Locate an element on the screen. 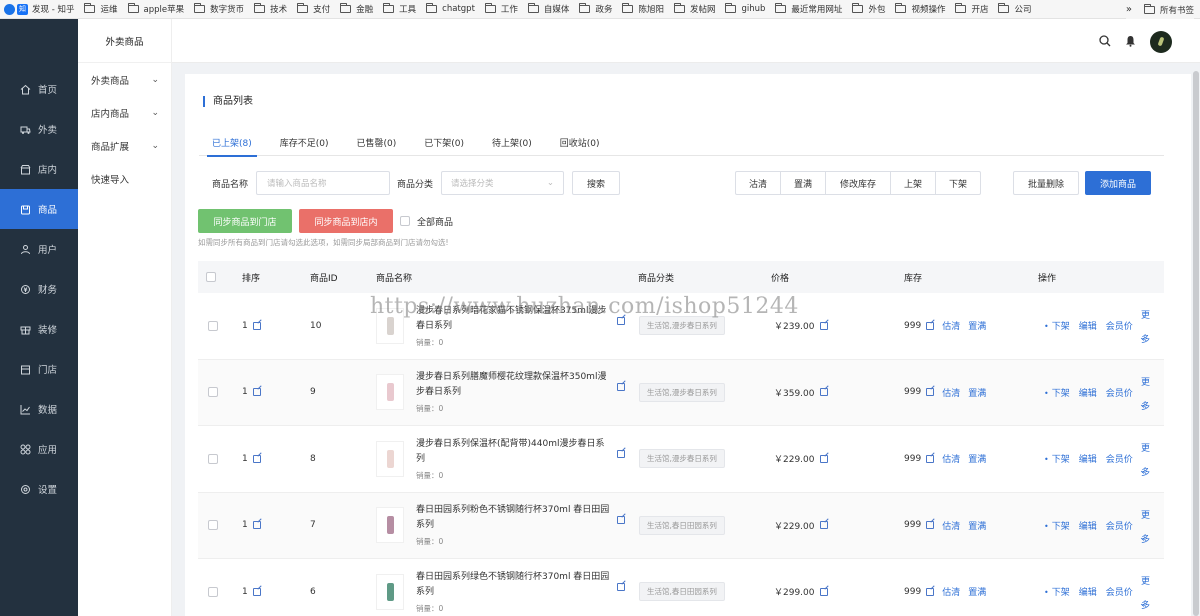 This screenshot has width=1200, height=616. tab-status: 库存不足(0) is located at coordinates (304, 144).